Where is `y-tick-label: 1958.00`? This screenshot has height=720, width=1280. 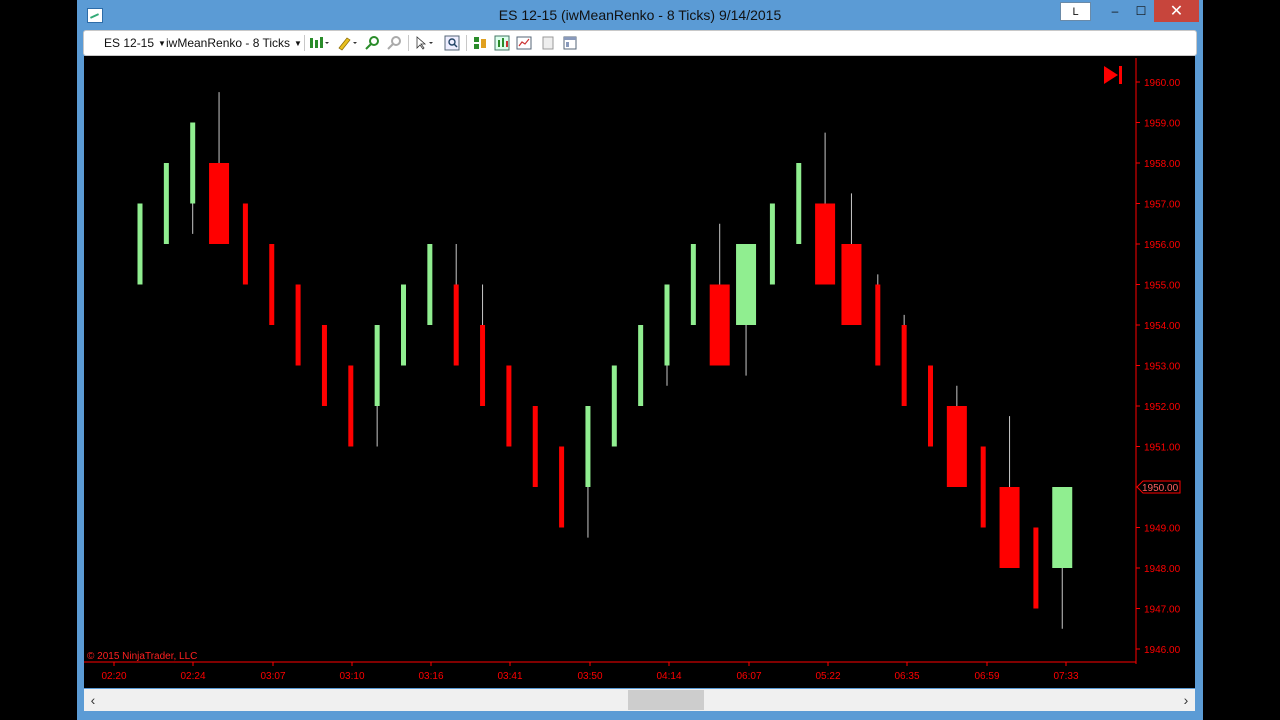 y-tick-label: 1958.00 is located at coordinates (1162, 164).